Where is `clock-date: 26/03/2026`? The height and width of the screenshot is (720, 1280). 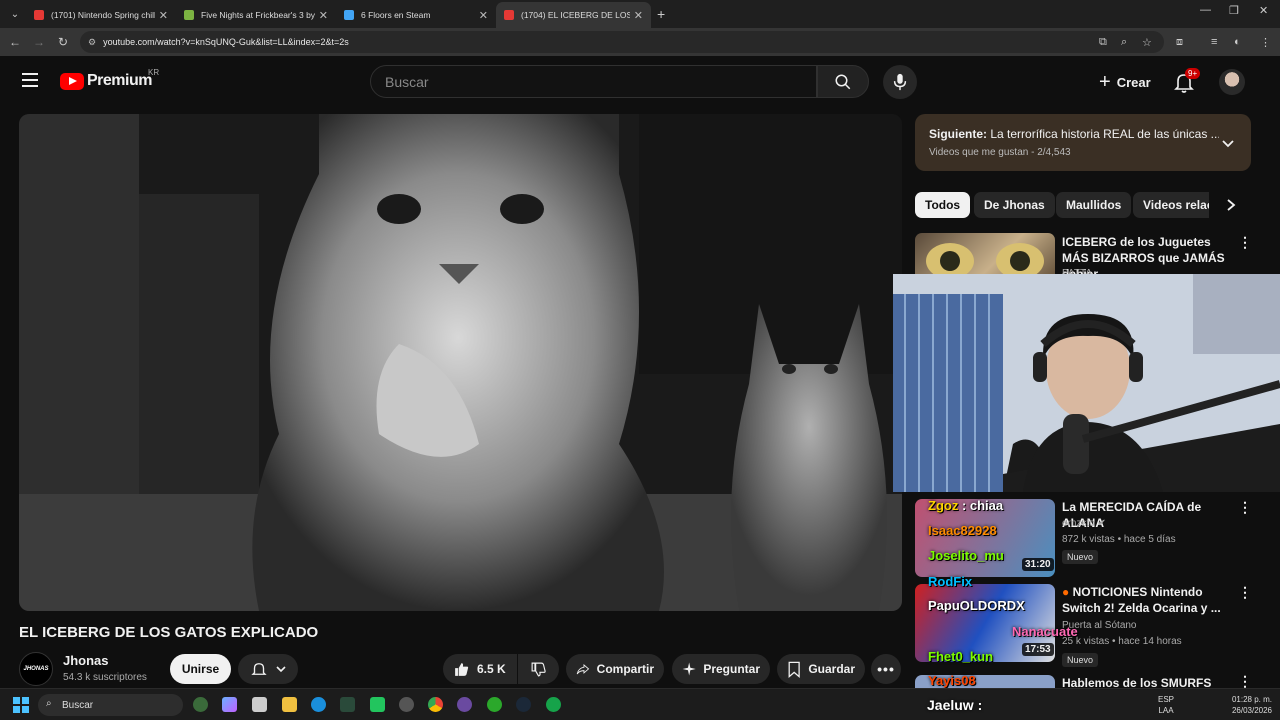
clock-date: 26/03/2026 is located at coordinates (1251, 710).